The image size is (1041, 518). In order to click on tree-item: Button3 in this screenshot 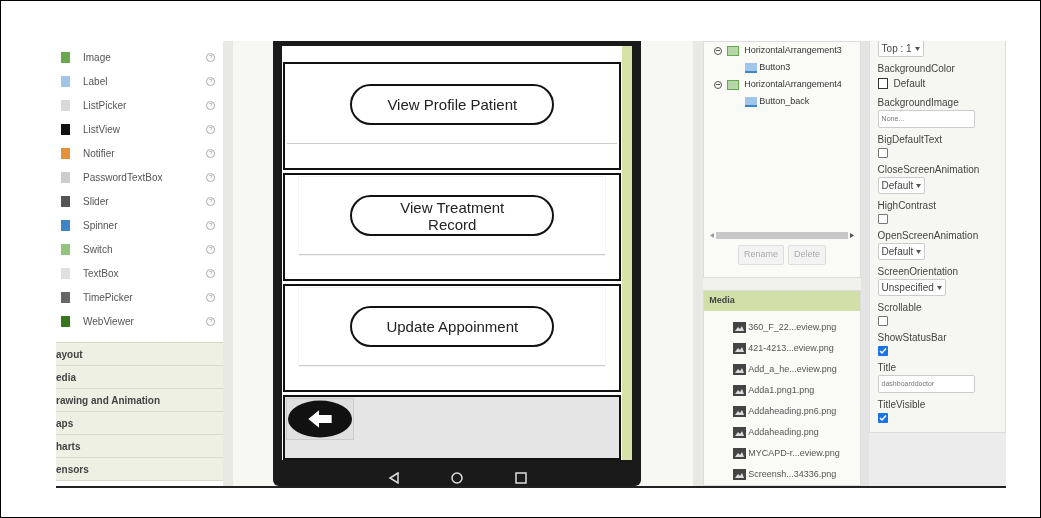, I will do `click(775, 67)`.